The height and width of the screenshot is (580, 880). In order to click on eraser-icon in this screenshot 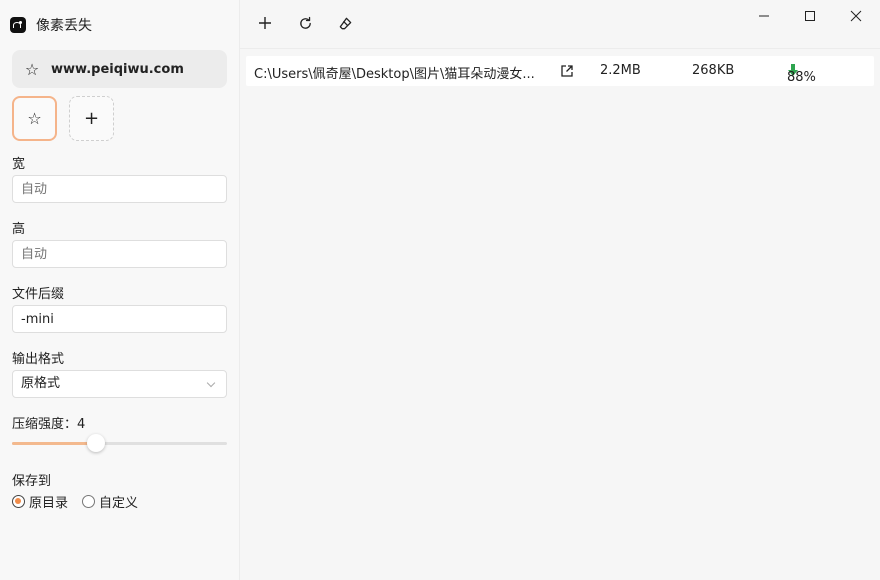, I will do `click(345, 23)`.